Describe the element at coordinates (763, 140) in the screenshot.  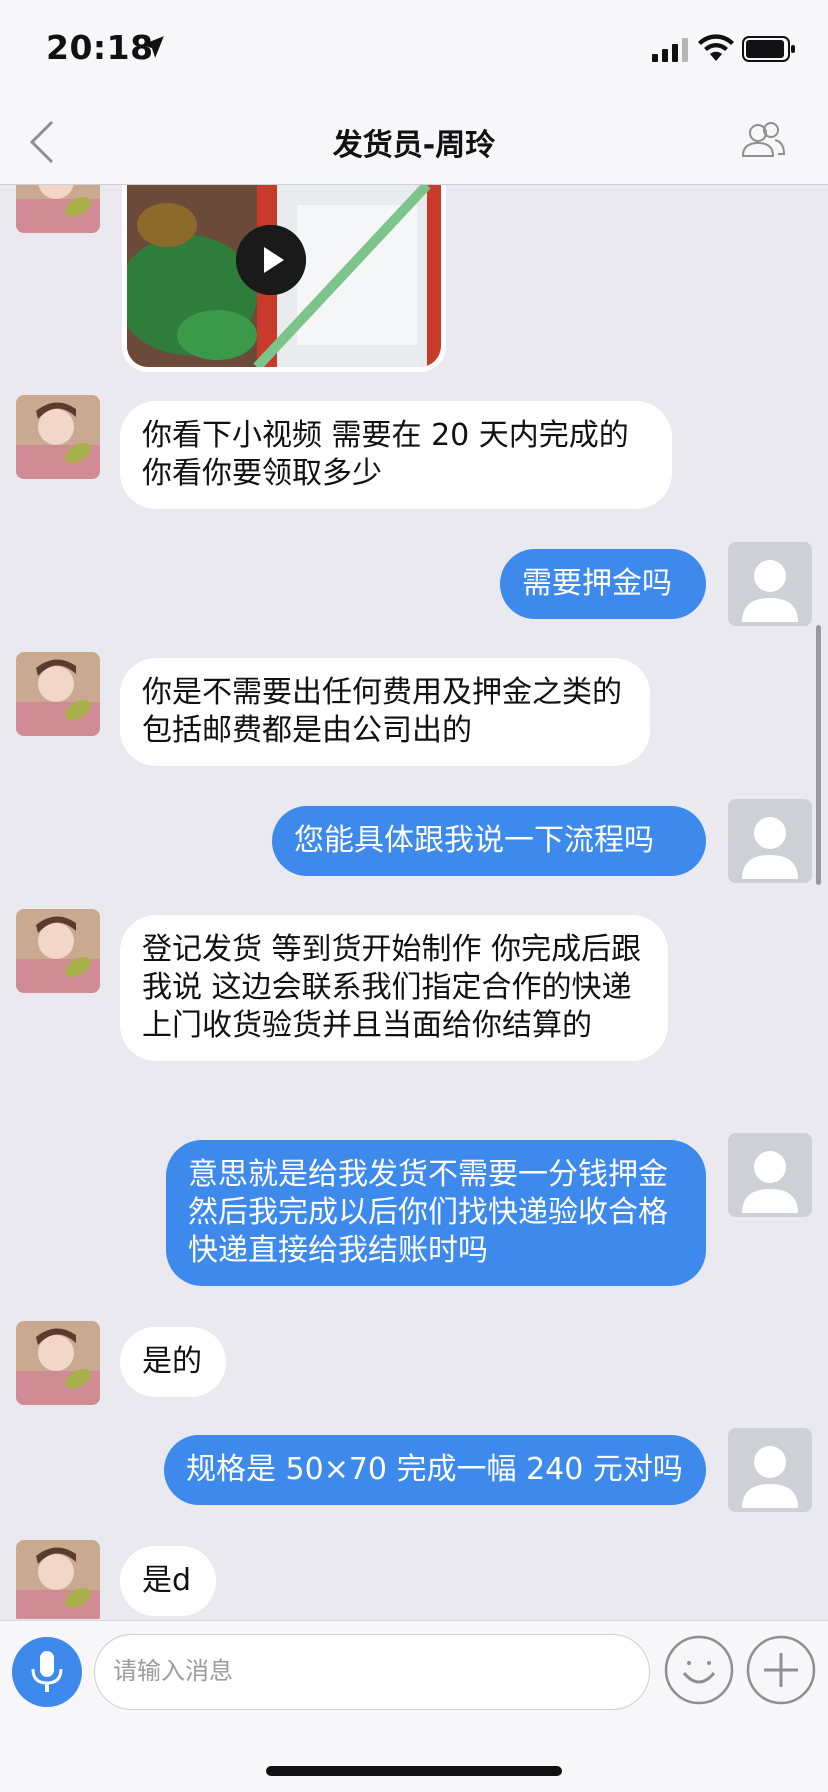
I see `contacts-icon` at that location.